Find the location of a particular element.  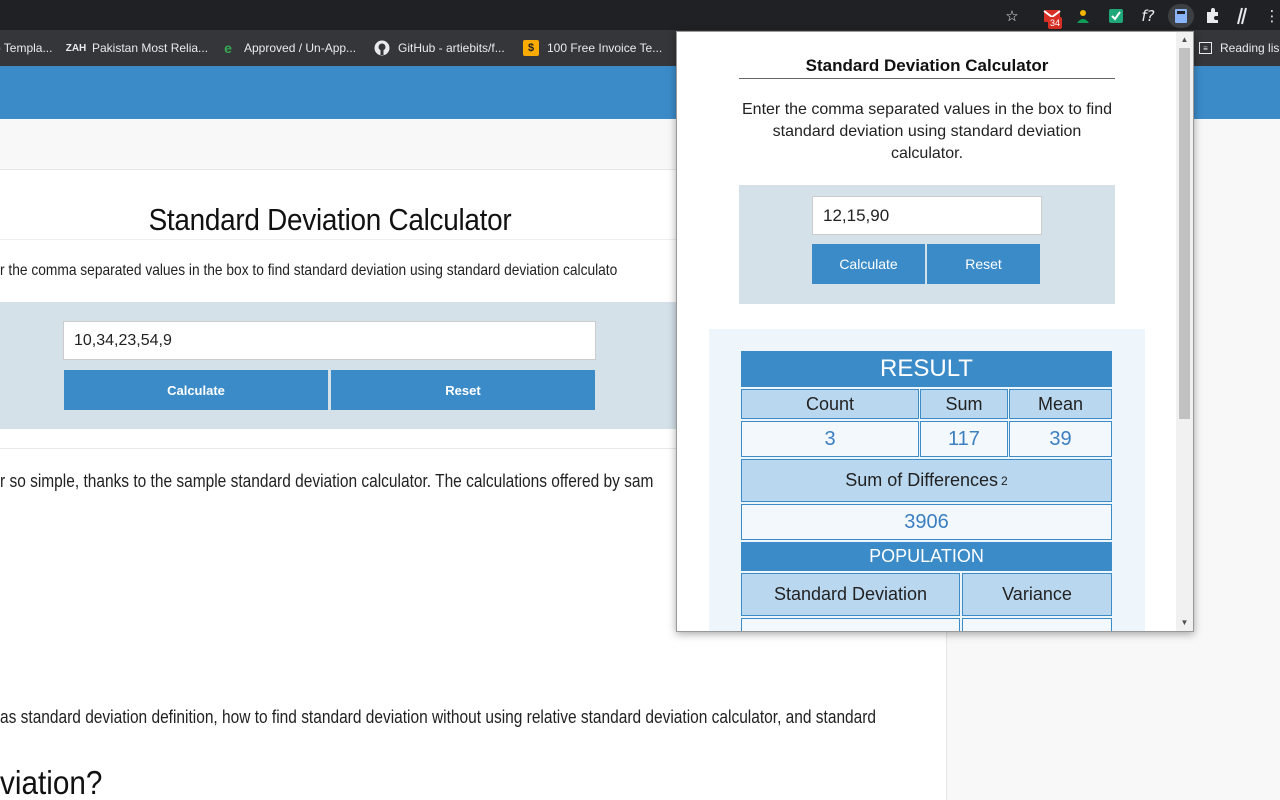

bookmark-star-icon: ☆ is located at coordinates (1012, 16).